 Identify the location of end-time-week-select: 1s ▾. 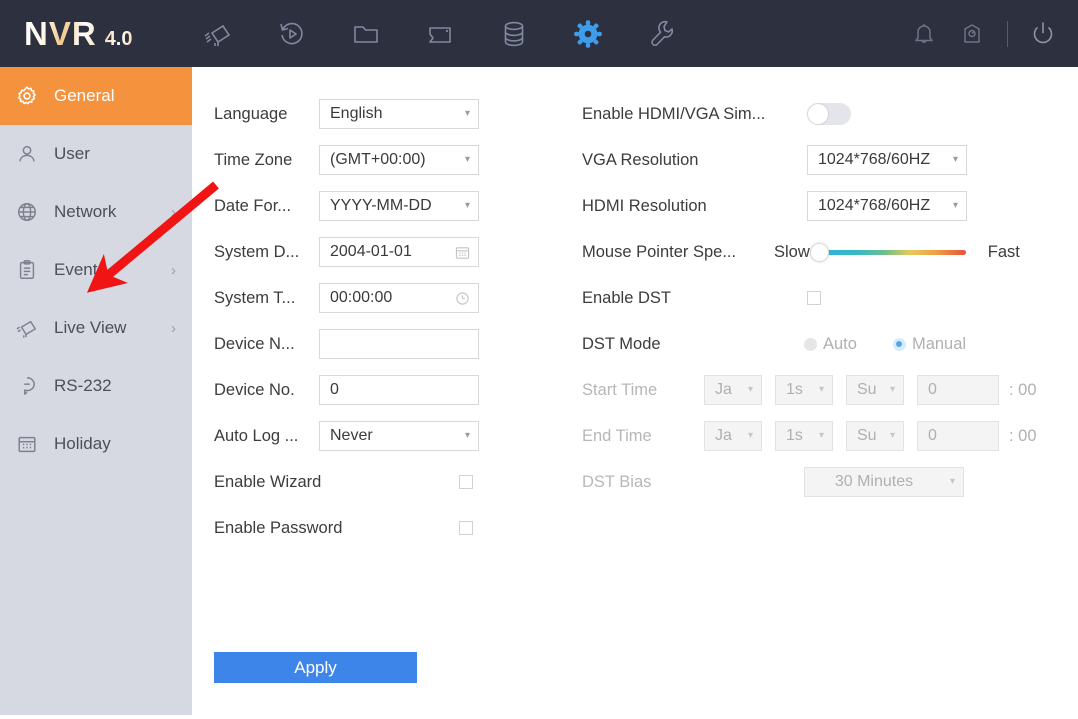
(804, 436).